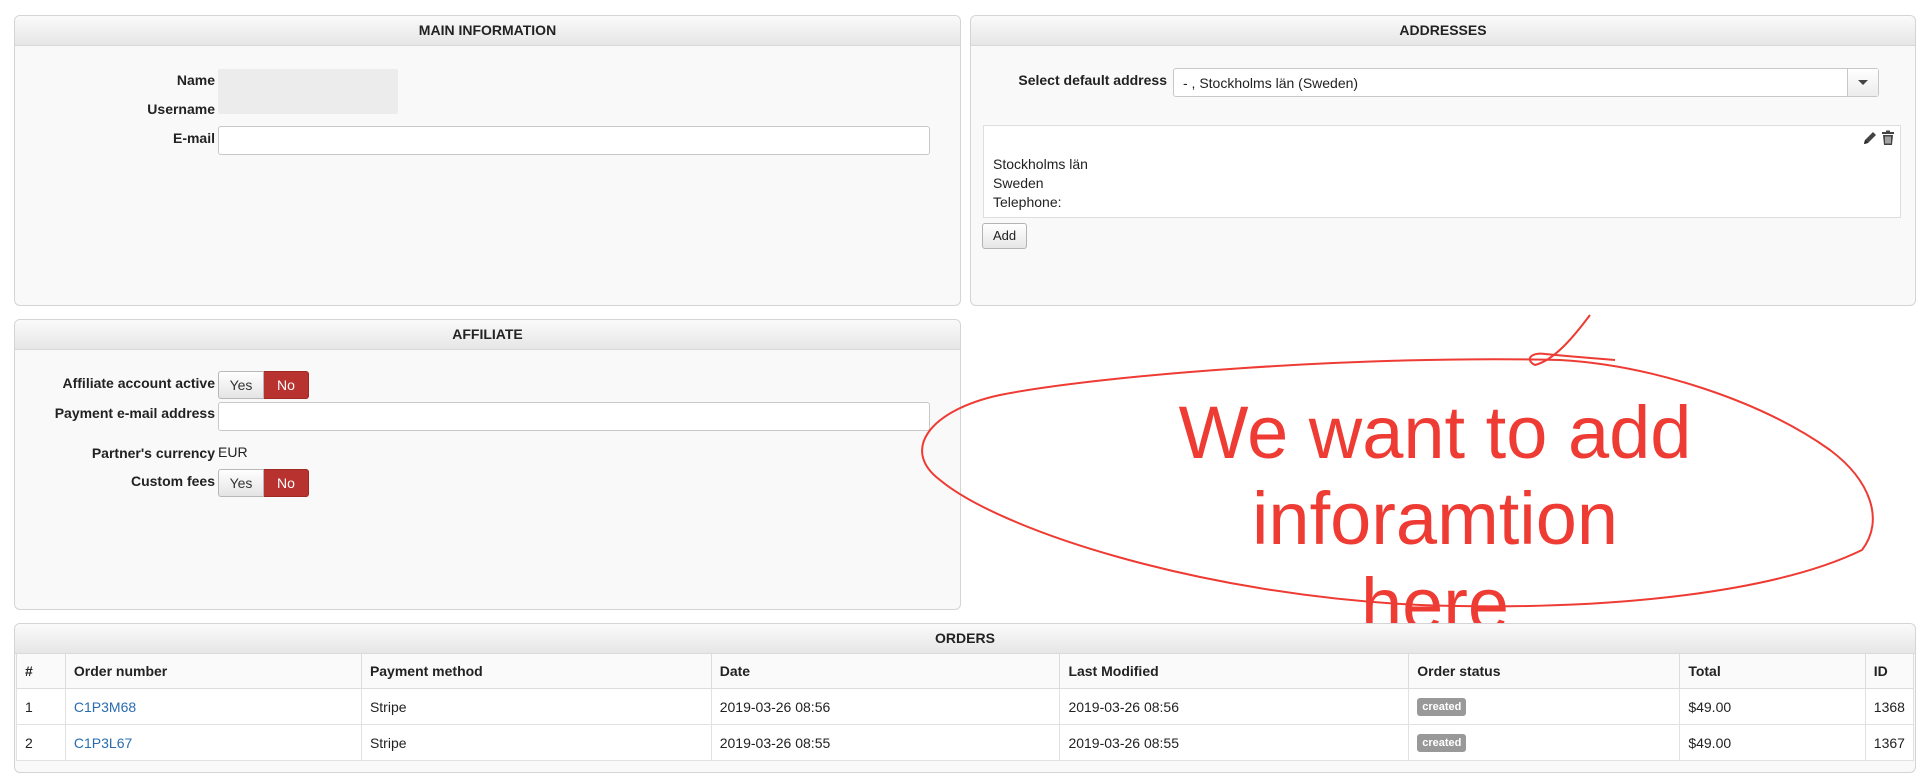  What do you see at coordinates (1040, 164) in the screenshot?
I see `address-line-region: Stockholms län` at bounding box center [1040, 164].